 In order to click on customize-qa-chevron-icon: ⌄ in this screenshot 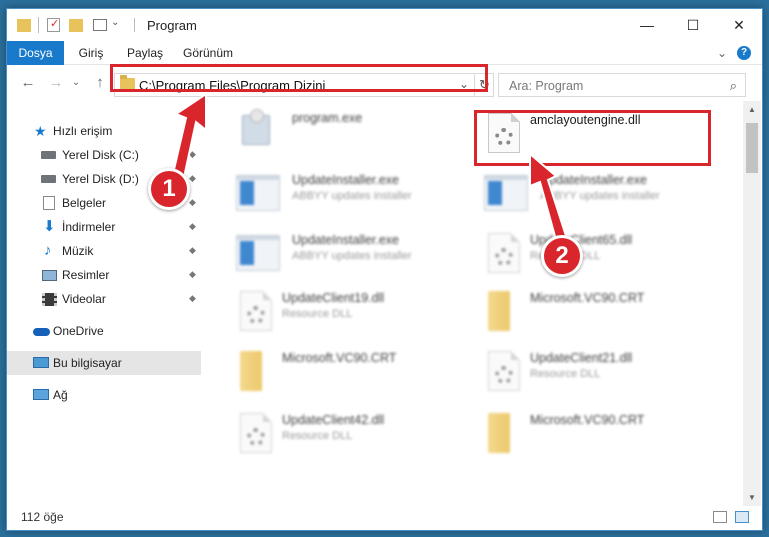, I will do `click(116, 25)`.